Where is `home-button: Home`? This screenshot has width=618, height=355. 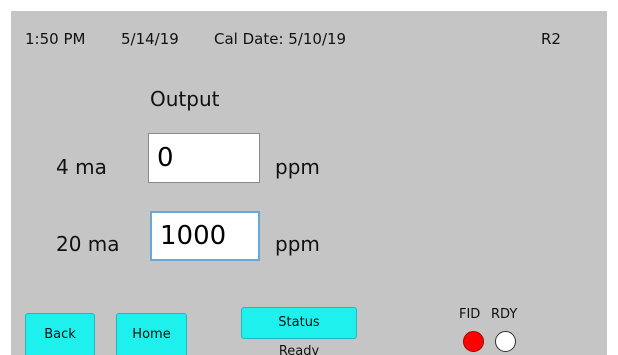
home-button: Home is located at coordinates (151, 334).